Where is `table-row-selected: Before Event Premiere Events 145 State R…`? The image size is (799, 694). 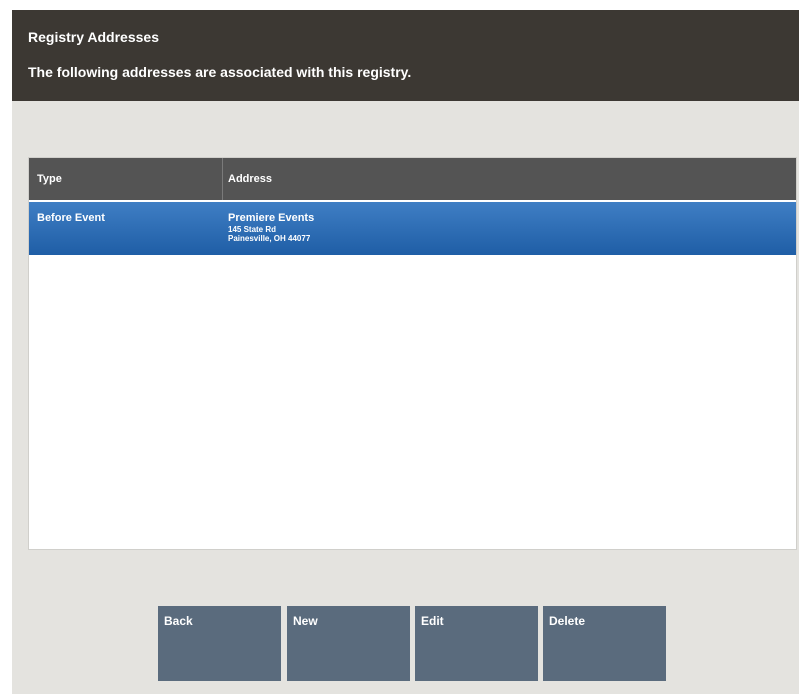
table-row-selected: Before Event Premiere Events 145 State R… is located at coordinates (412, 228).